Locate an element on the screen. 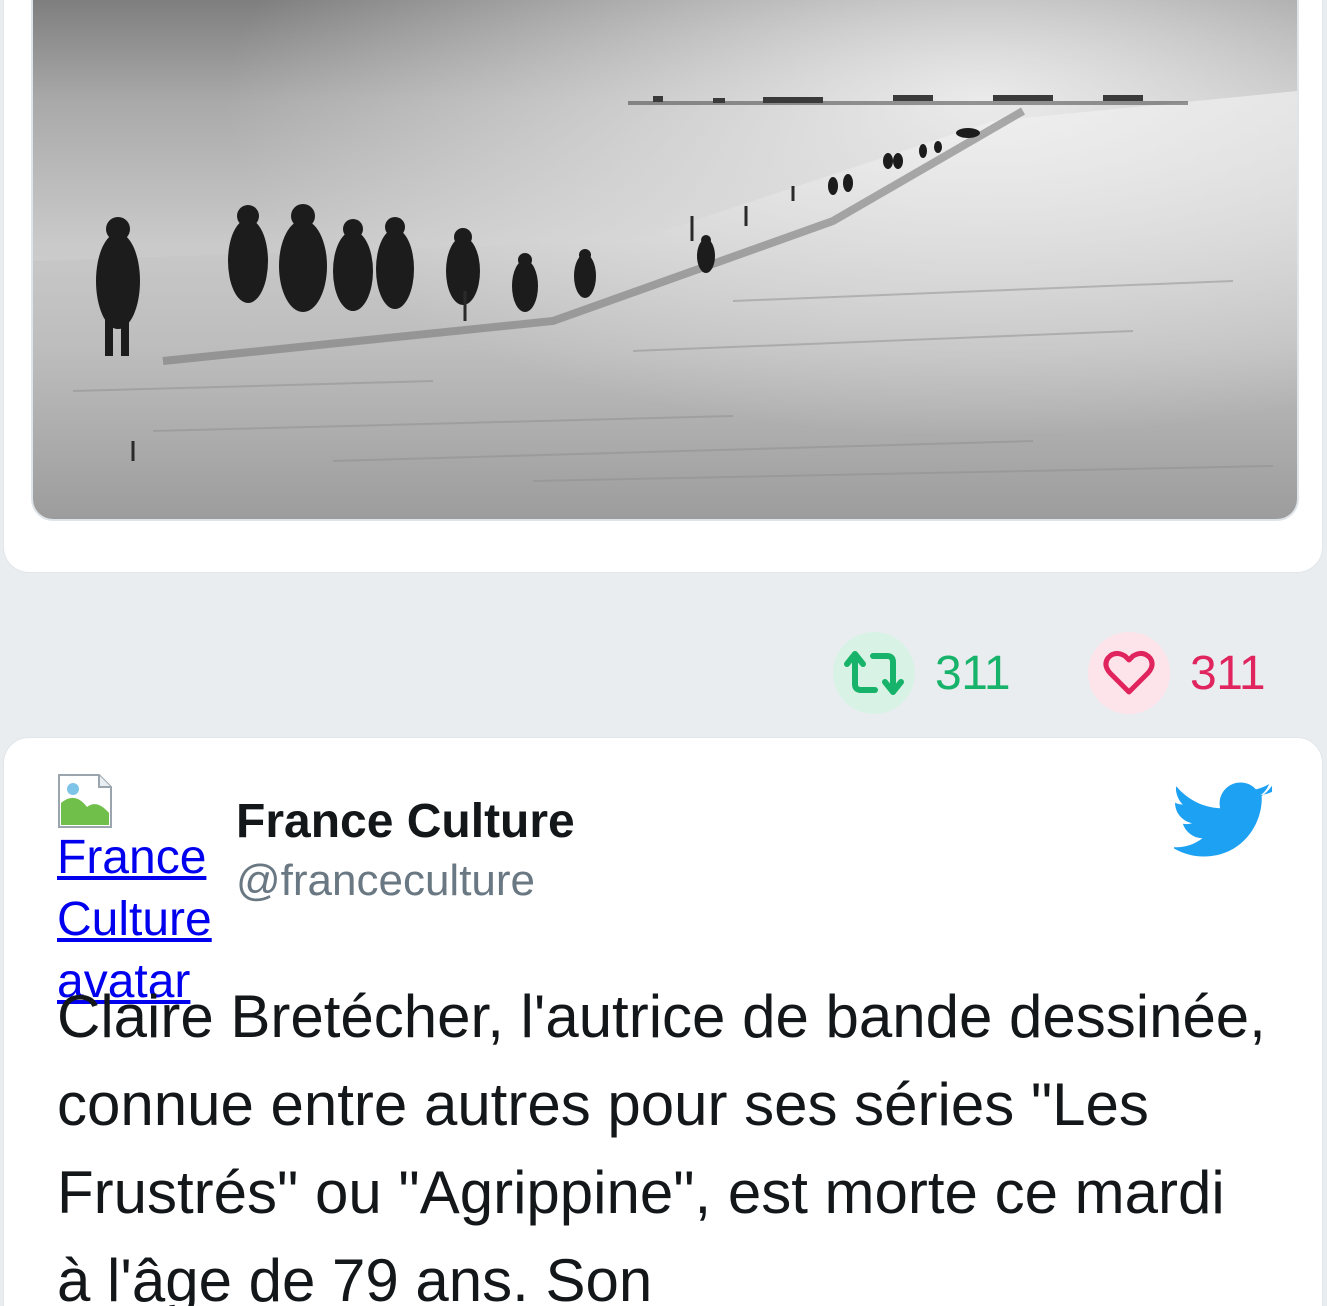  author-name: France Culture is located at coordinates (405, 821).